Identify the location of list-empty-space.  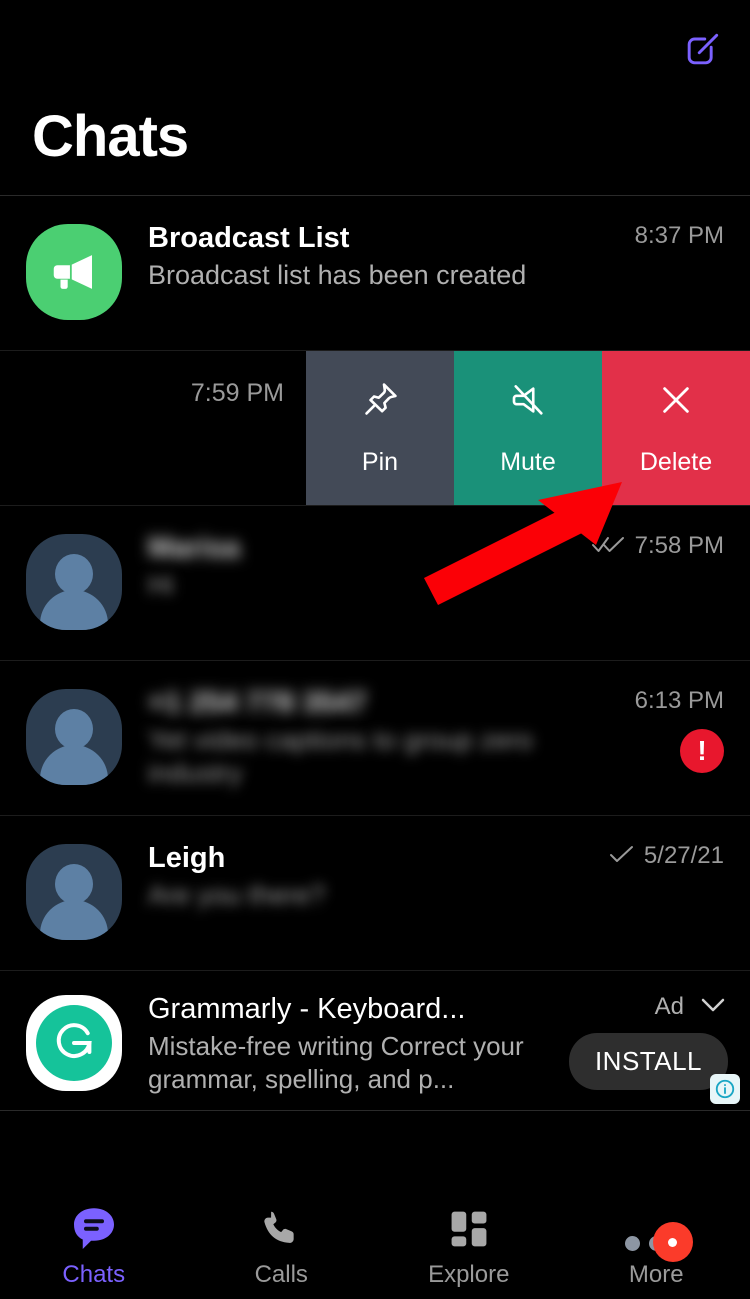
(375, 1155).